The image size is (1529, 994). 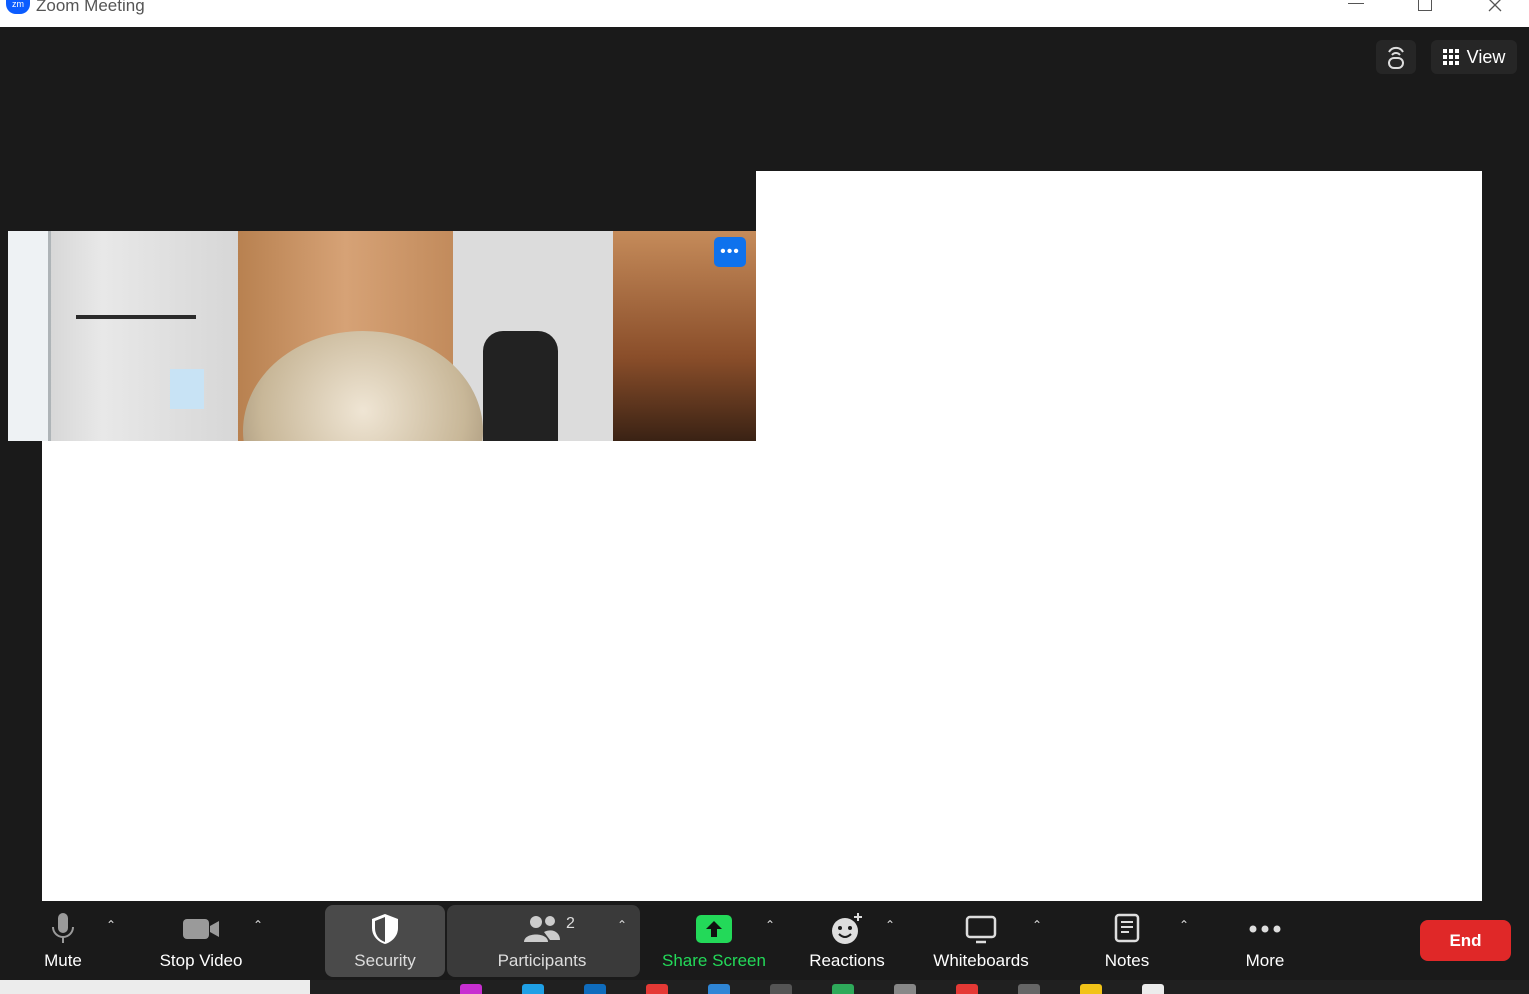 What do you see at coordinates (1465, 940) in the screenshot?
I see `end-meeting-button: End` at bounding box center [1465, 940].